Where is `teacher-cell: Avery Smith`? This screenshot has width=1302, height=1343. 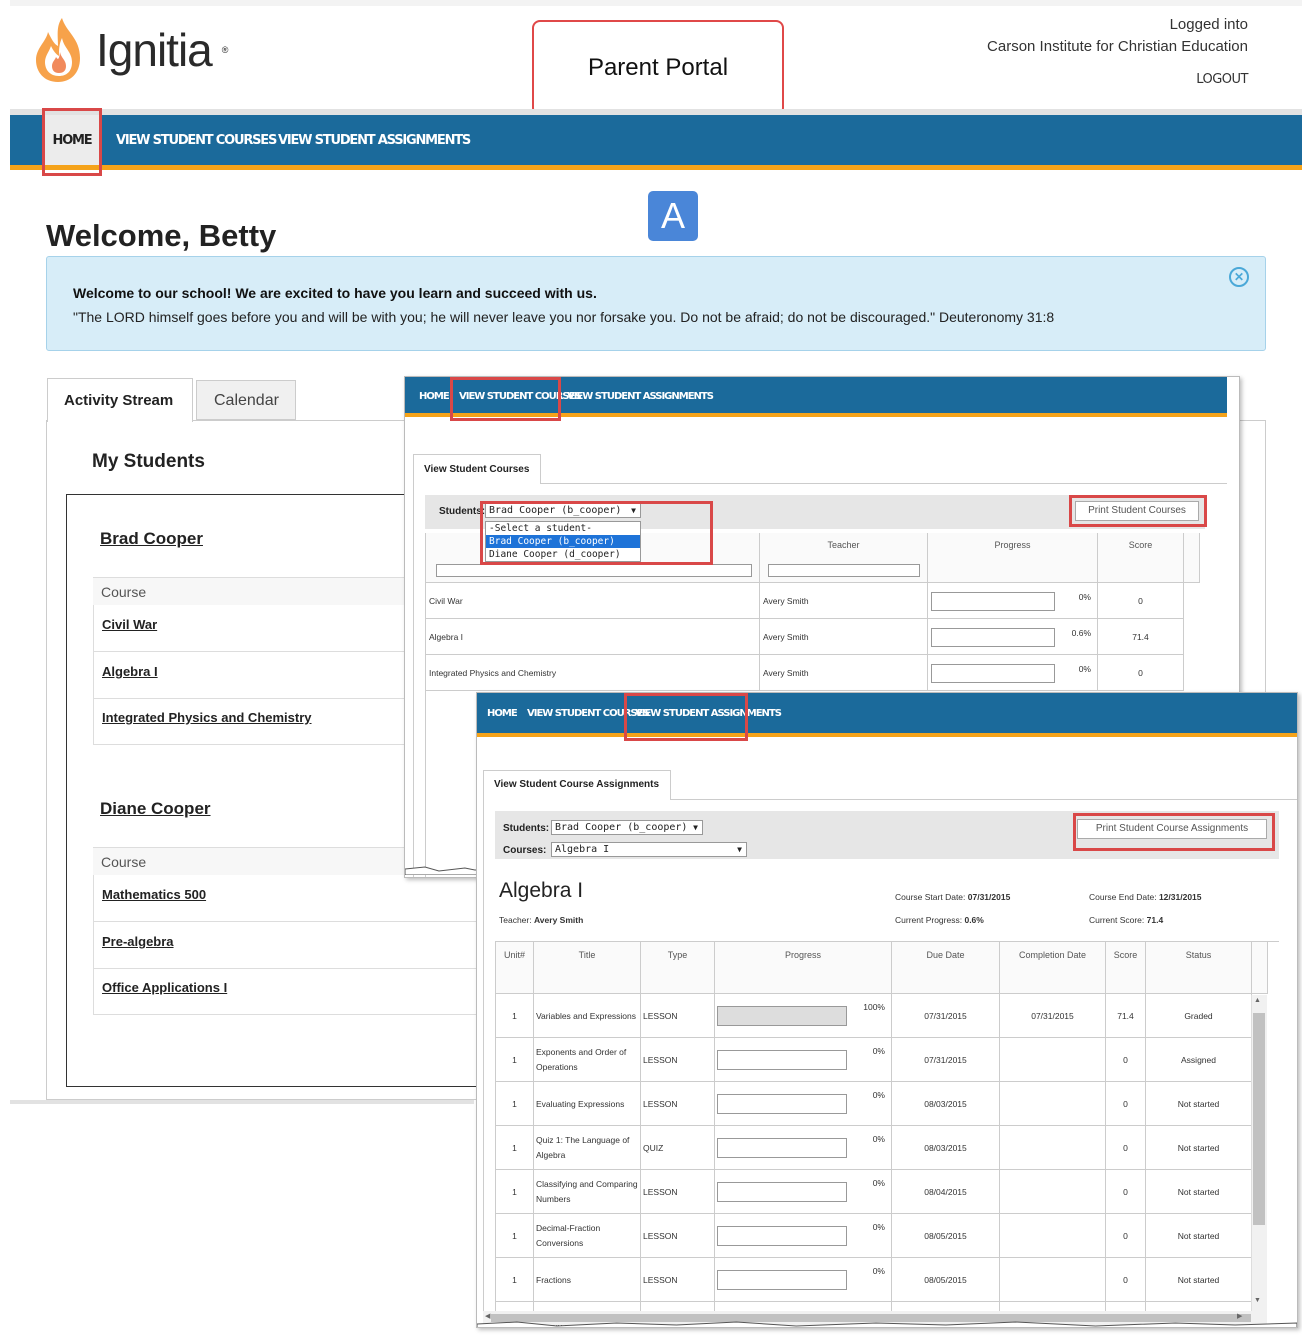
teacher-cell: Avery Smith is located at coordinates (844, 637).